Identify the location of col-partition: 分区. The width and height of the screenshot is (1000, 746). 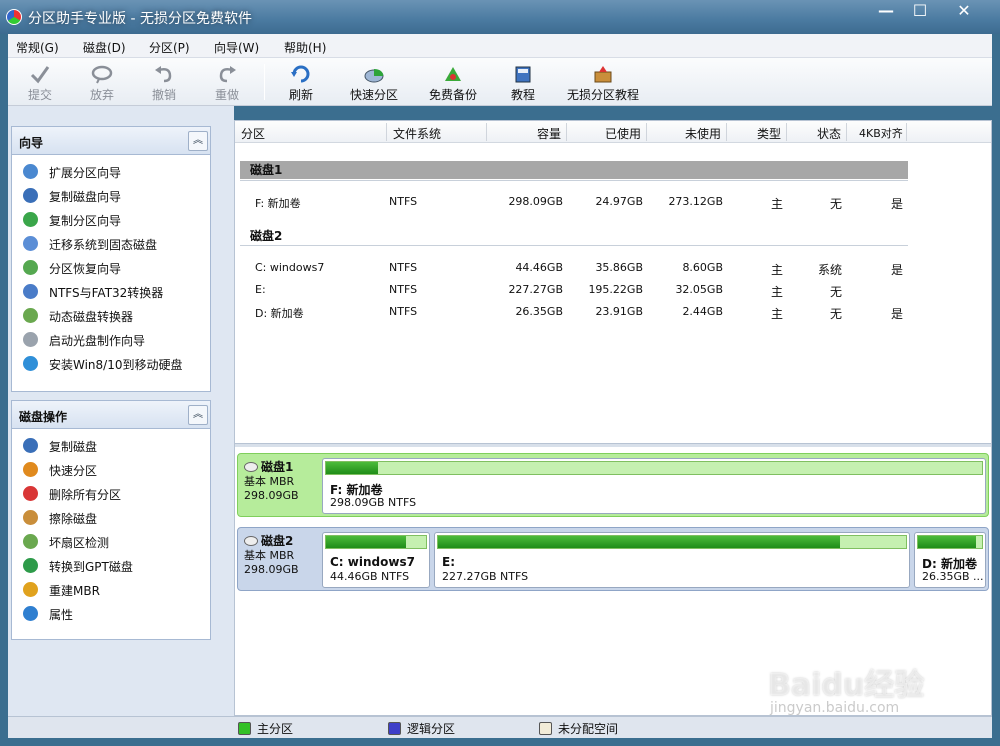
(253, 133).